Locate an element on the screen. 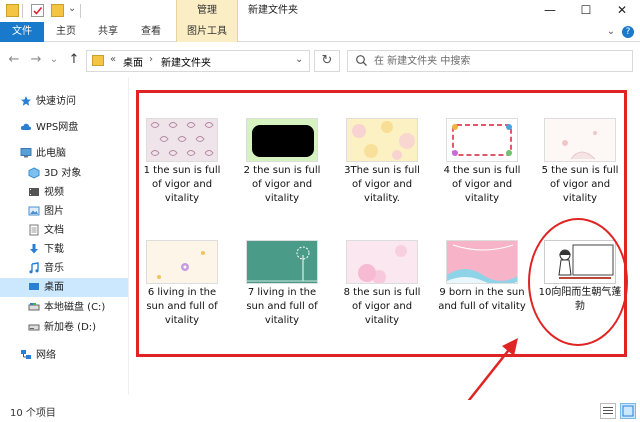 This screenshot has height=422, width=640. breadcrumb-new-folder: 新建文件夹 is located at coordinates (186, 61).